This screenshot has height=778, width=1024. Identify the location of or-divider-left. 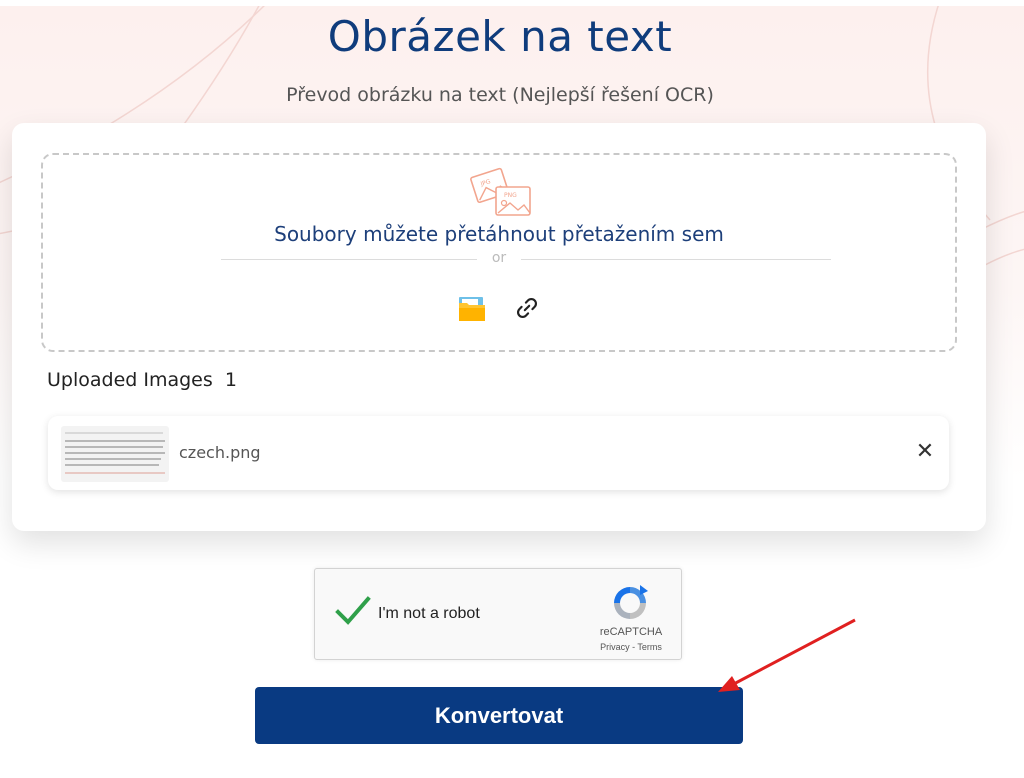
(349, 259).